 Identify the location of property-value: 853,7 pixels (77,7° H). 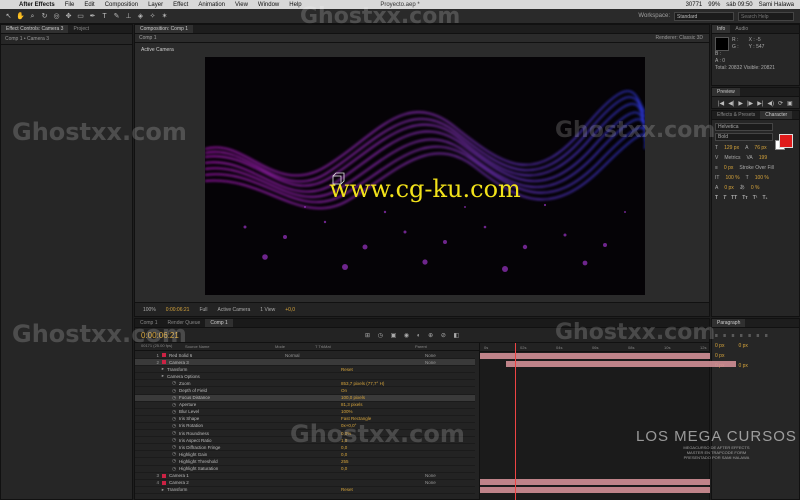
(362, 383).